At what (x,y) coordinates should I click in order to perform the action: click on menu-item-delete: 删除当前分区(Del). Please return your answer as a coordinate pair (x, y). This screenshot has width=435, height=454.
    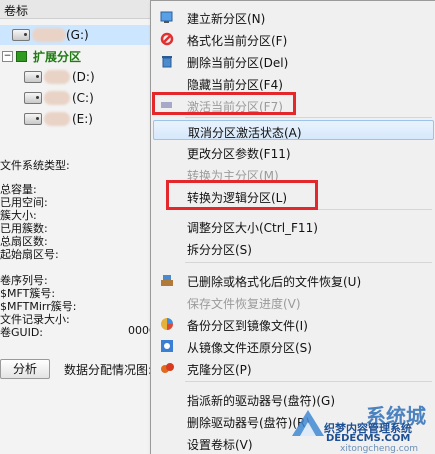
    Looking at the image, I should click on (293, 61).